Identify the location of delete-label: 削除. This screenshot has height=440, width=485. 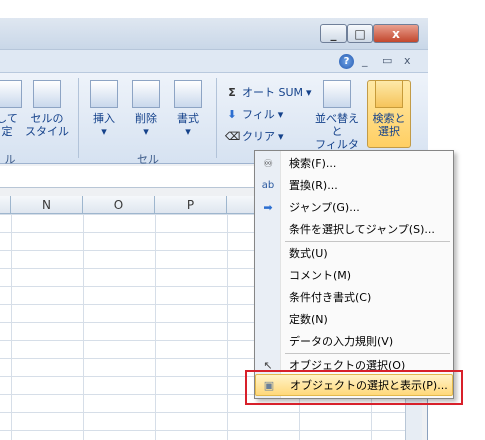
(146, 118).